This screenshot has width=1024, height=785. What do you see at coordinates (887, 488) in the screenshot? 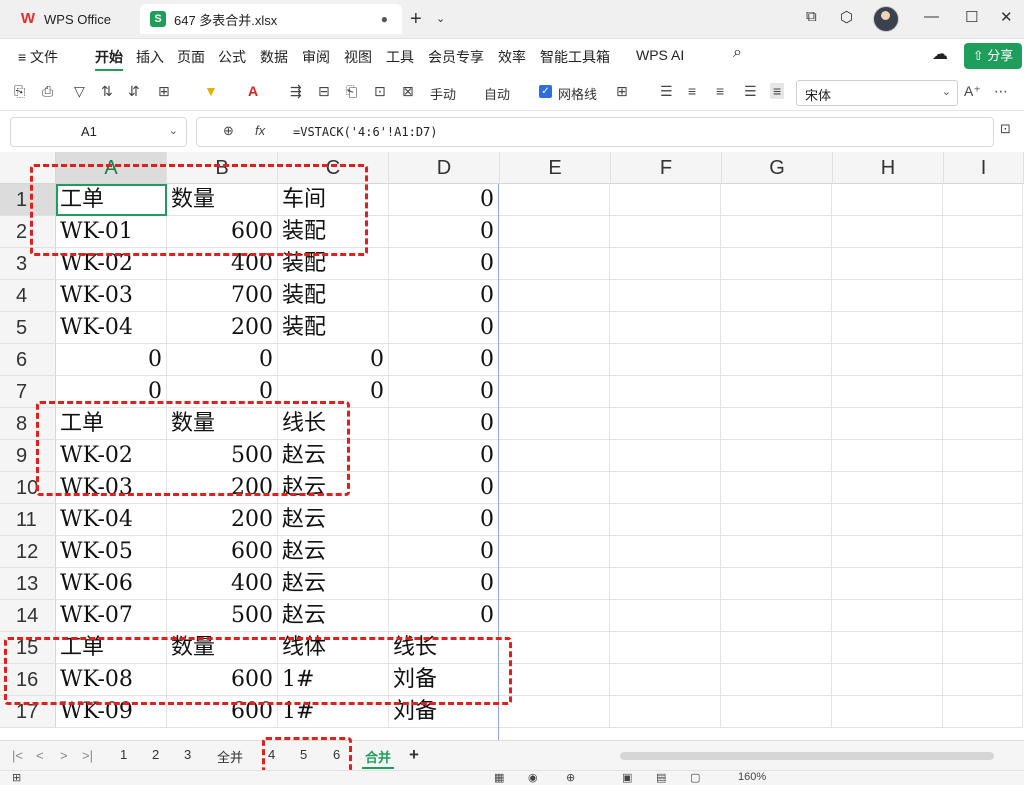
I see `cell-h10` at bounding box center [887, 488].